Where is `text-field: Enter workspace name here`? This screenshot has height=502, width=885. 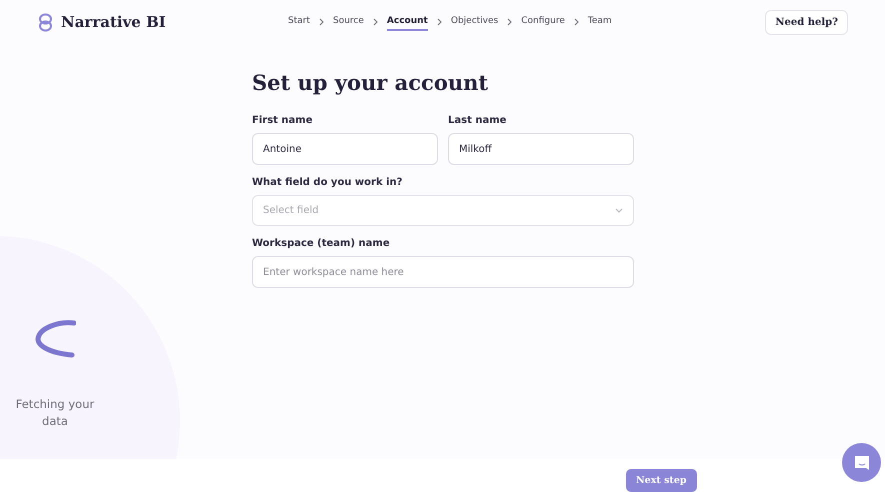 text-field: Enter workspace name here is located at coordinates (443, 272).